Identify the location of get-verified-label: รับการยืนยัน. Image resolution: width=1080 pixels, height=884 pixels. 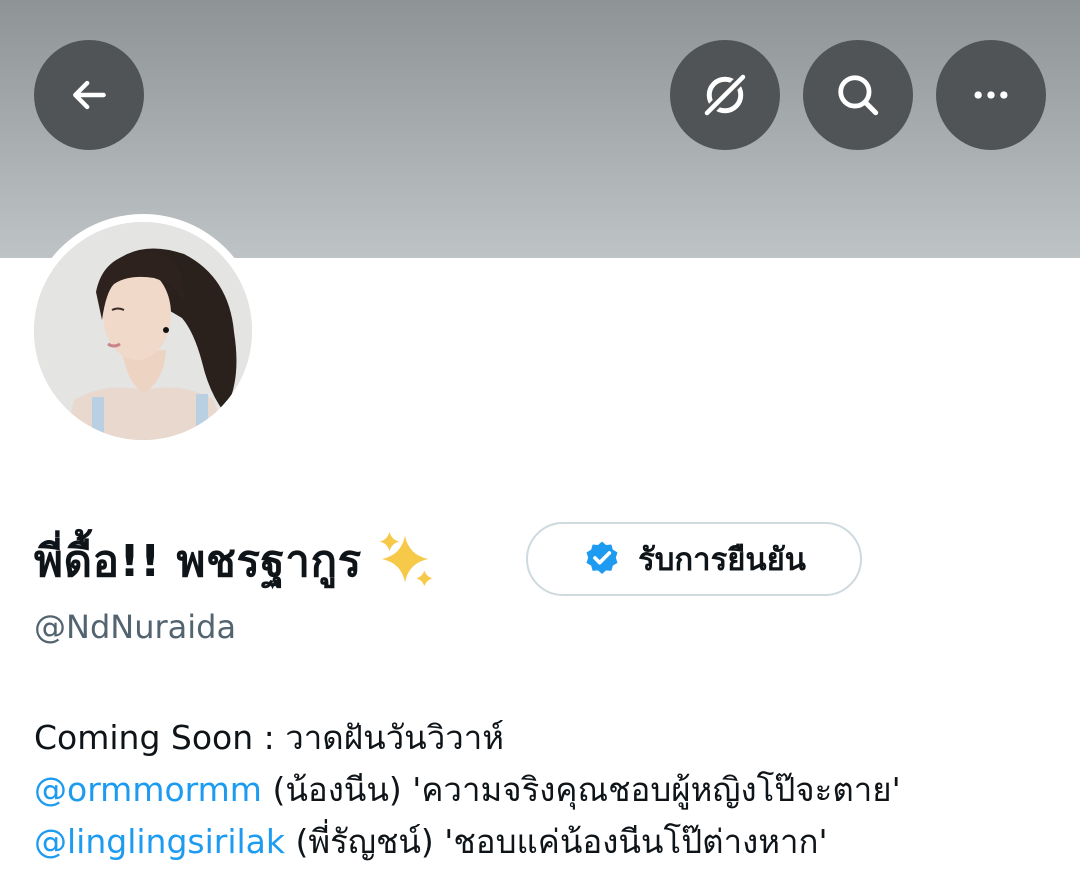
(722, 560).